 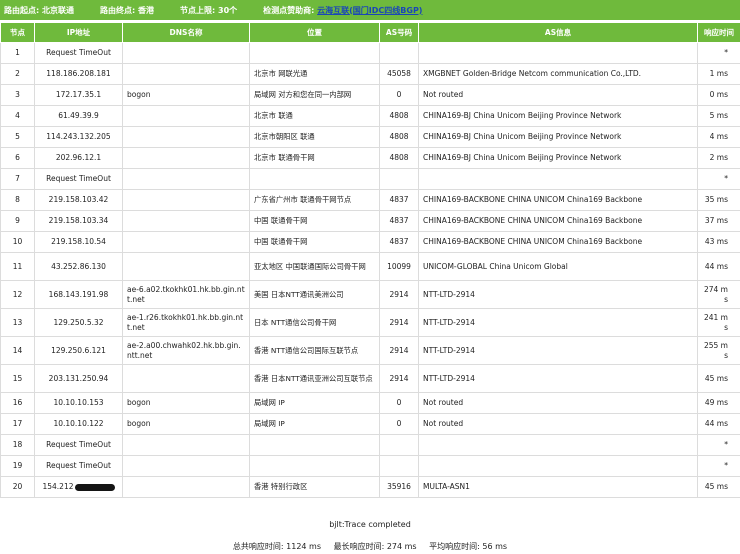 I want to click on col-header-location: 位置, so click(x=314, y=32).